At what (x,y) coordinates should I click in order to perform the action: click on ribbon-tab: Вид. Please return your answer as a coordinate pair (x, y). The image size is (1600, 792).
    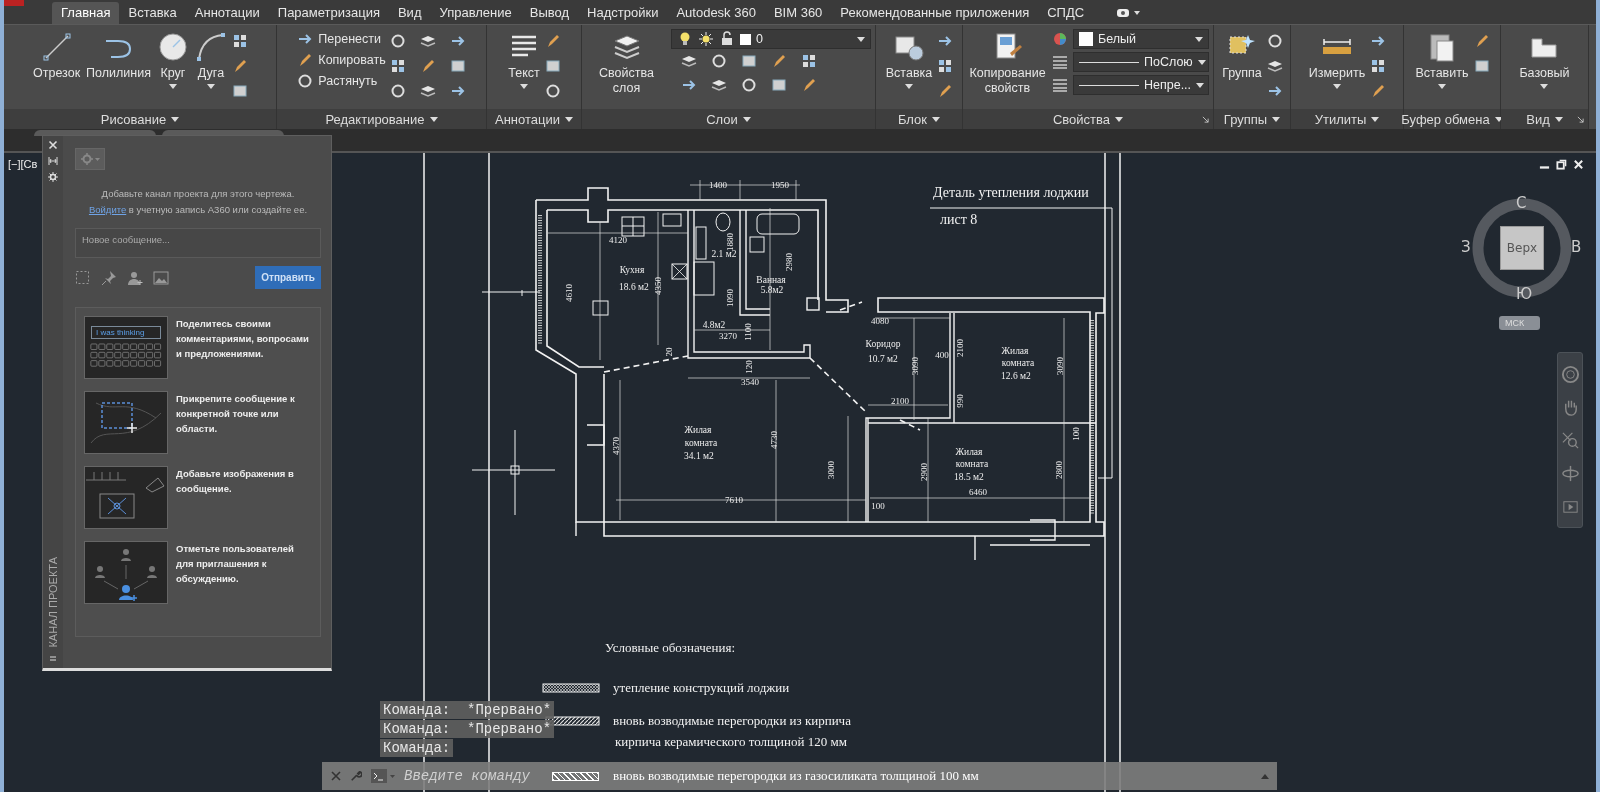
    Looking at the image, I should click on (409, 13).